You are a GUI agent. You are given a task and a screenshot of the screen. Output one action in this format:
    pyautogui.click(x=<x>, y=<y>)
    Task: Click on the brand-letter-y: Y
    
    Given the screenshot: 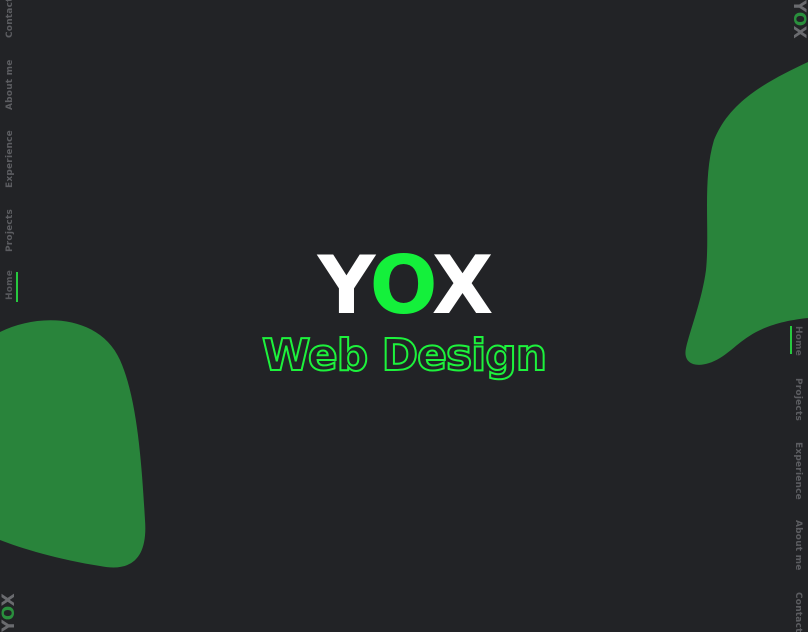 What is the action you would take?
    pyautogui.click(x=345, y=285)
    